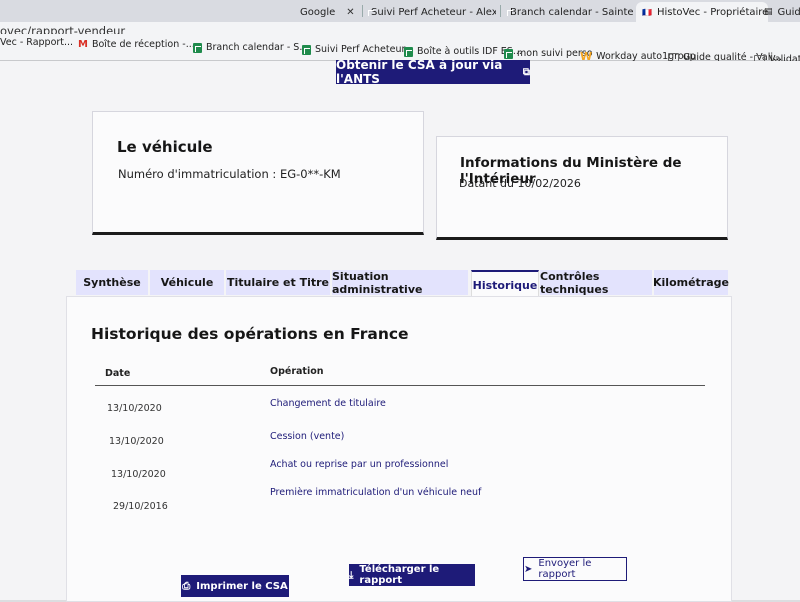 The height and width of the screenshot is (602, 800). Describe the element at coordinates (528, 569) in the screenshot. I see `send-icon: ➤` at that location.